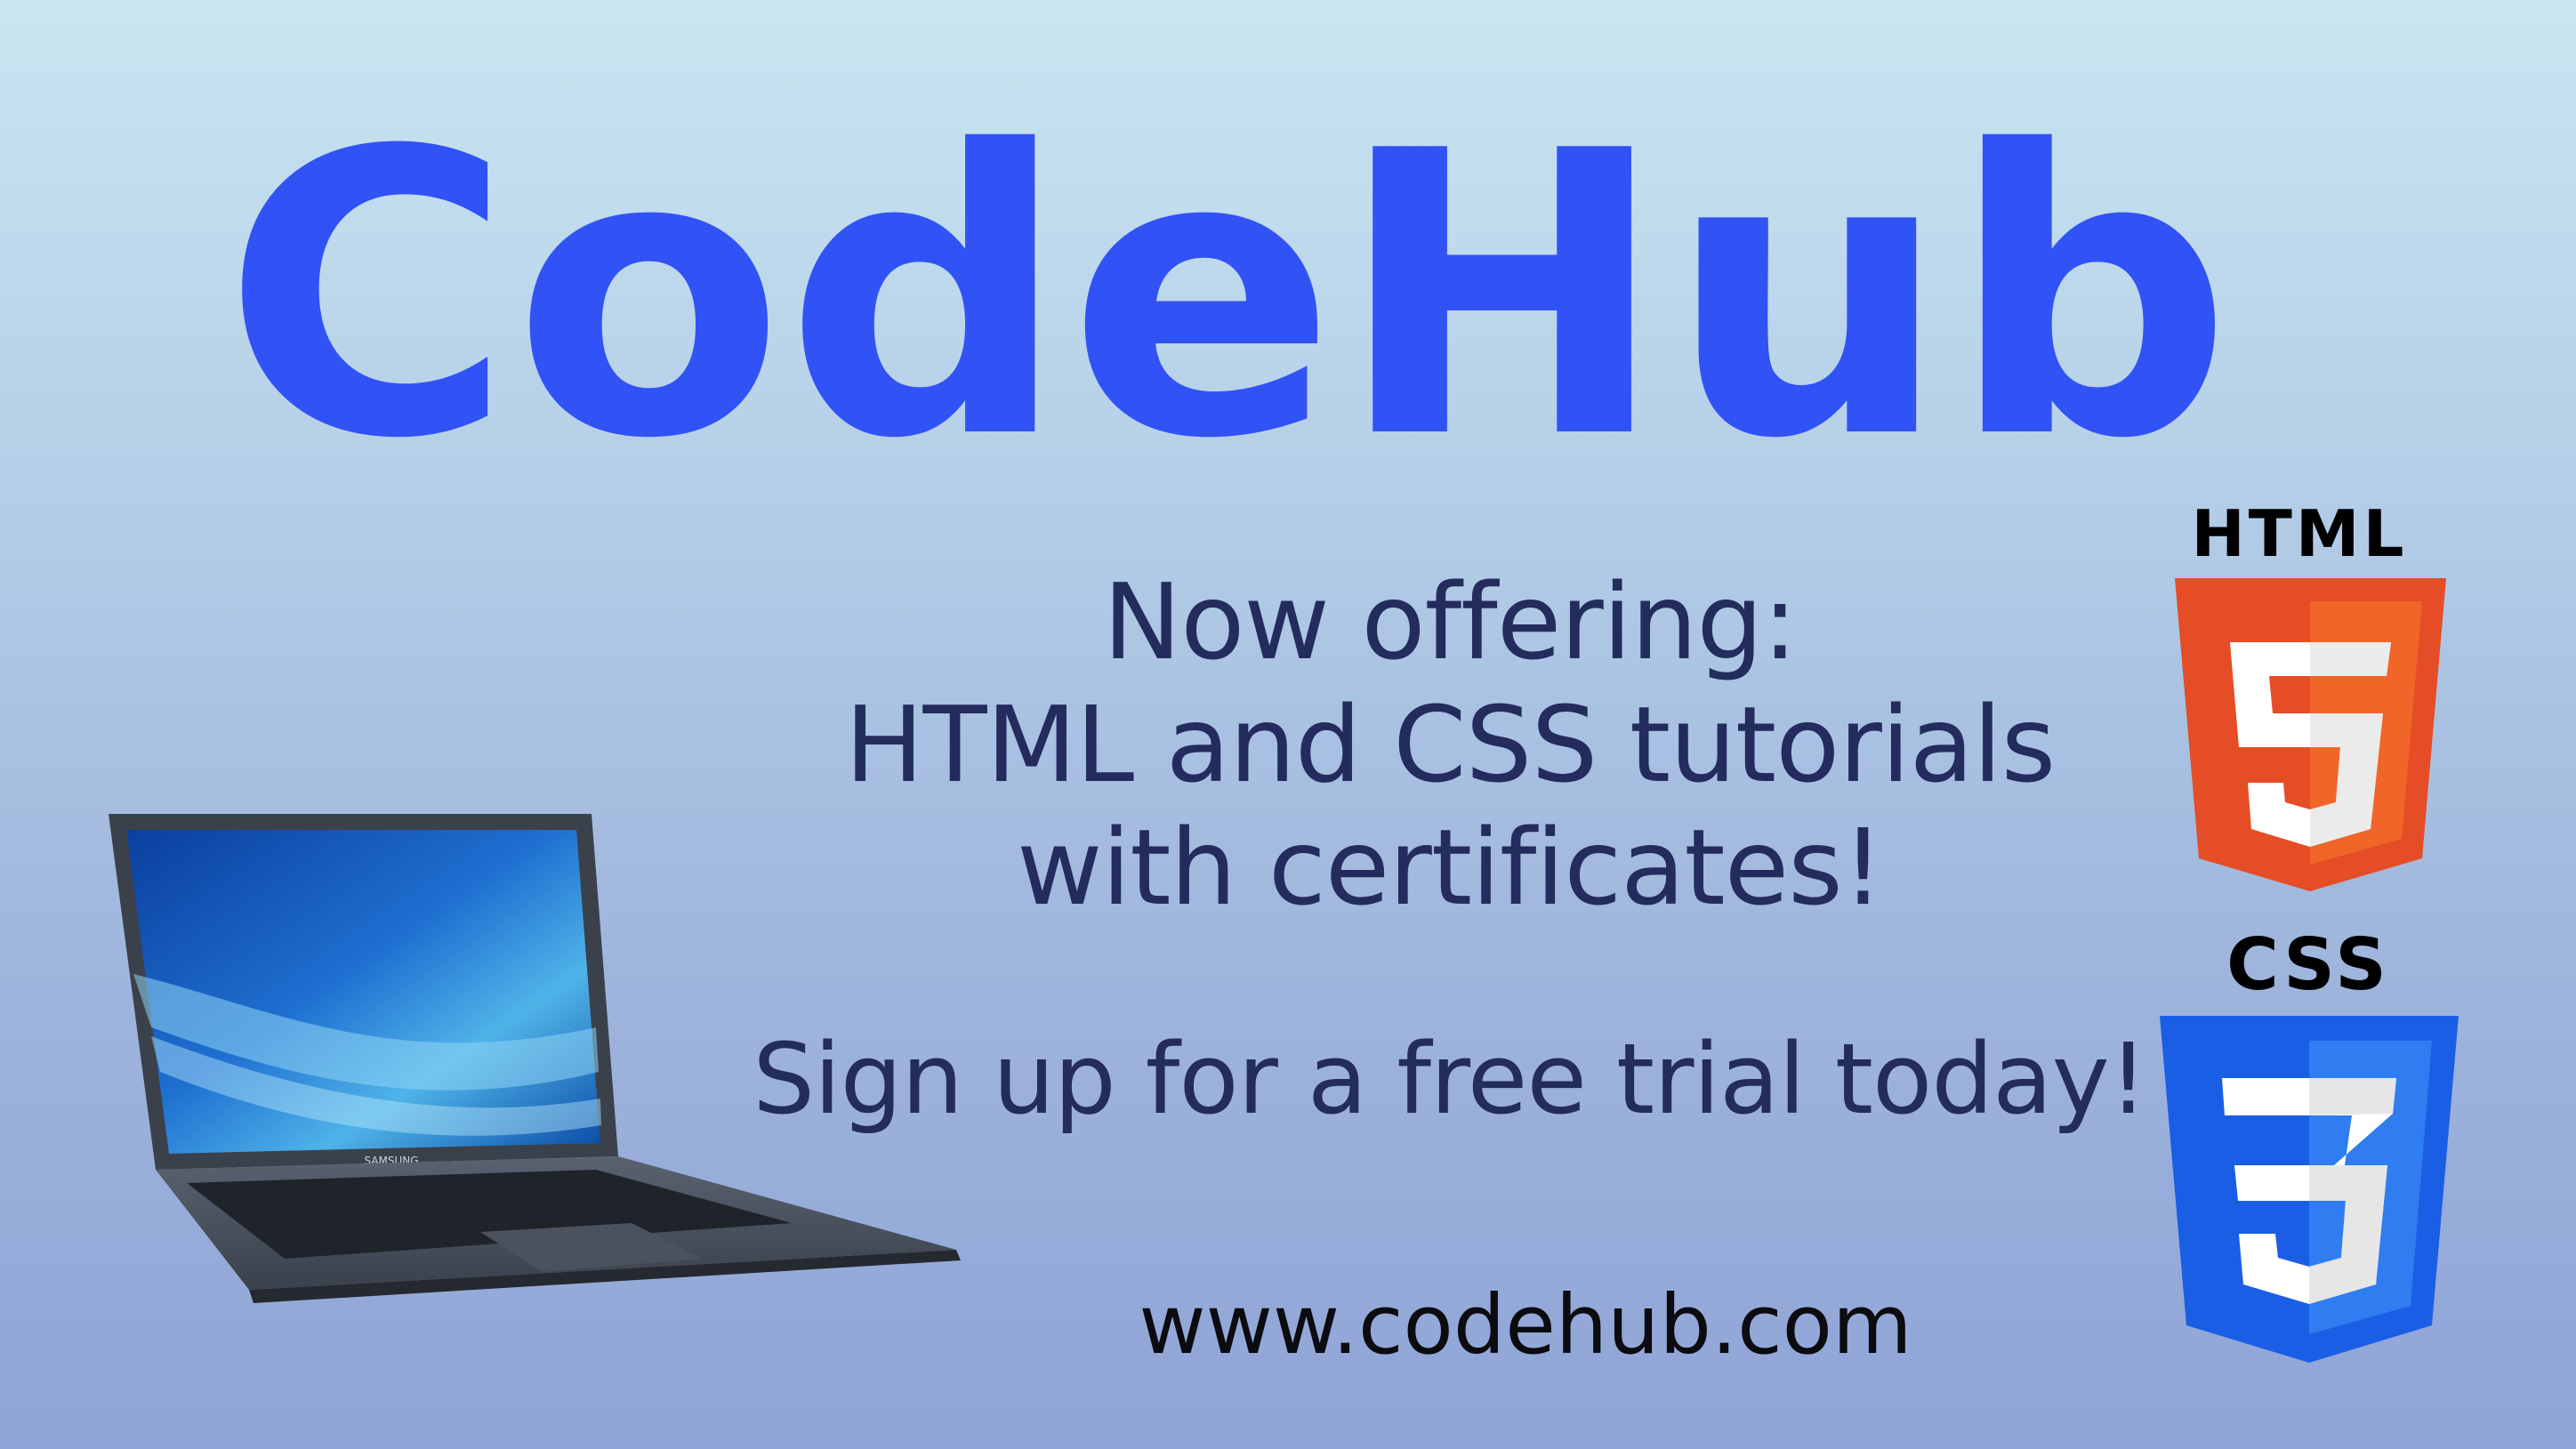  I want to click on laptop-icon: SAMSUNG, so click(534, 1089).